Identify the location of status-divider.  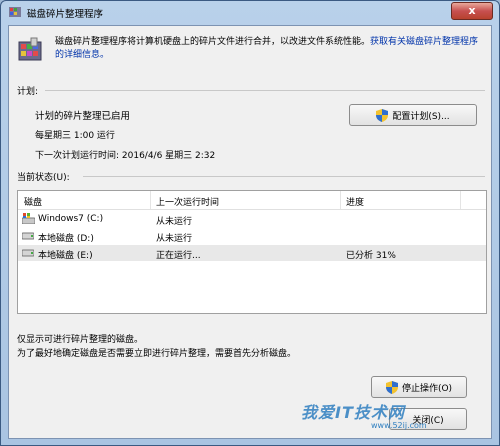
(284, 176).